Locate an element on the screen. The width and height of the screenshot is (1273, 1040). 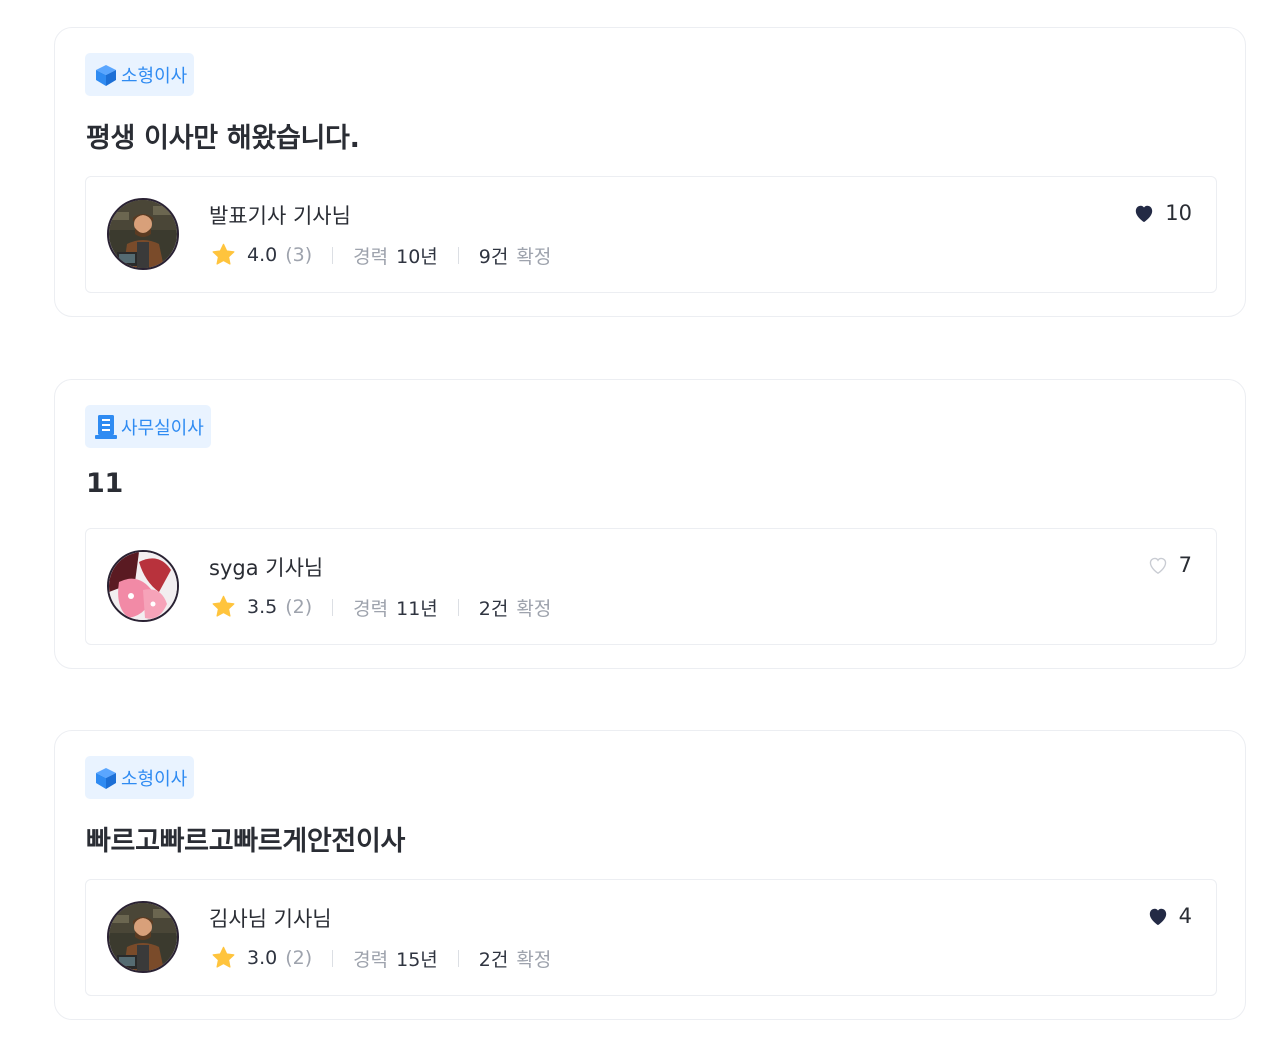
rating-value: 4.0 is located at coordinates (262, 255).